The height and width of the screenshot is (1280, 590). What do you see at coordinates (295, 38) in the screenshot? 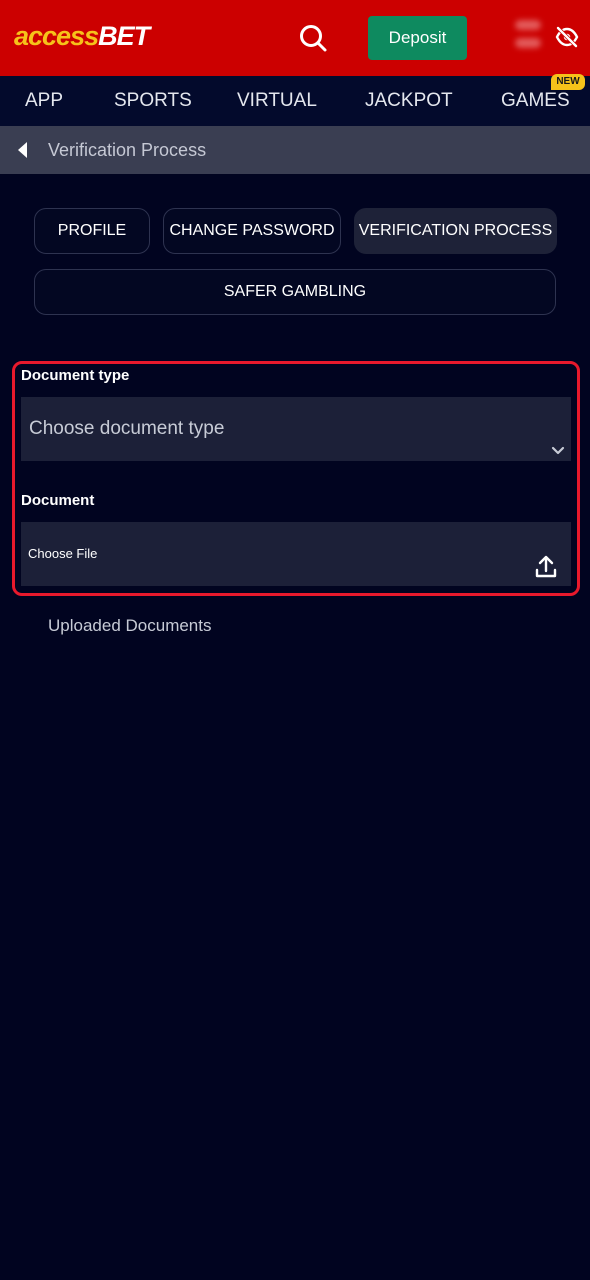
I see `top-header: accessBET Deposit` at bounding box center [295, 38].